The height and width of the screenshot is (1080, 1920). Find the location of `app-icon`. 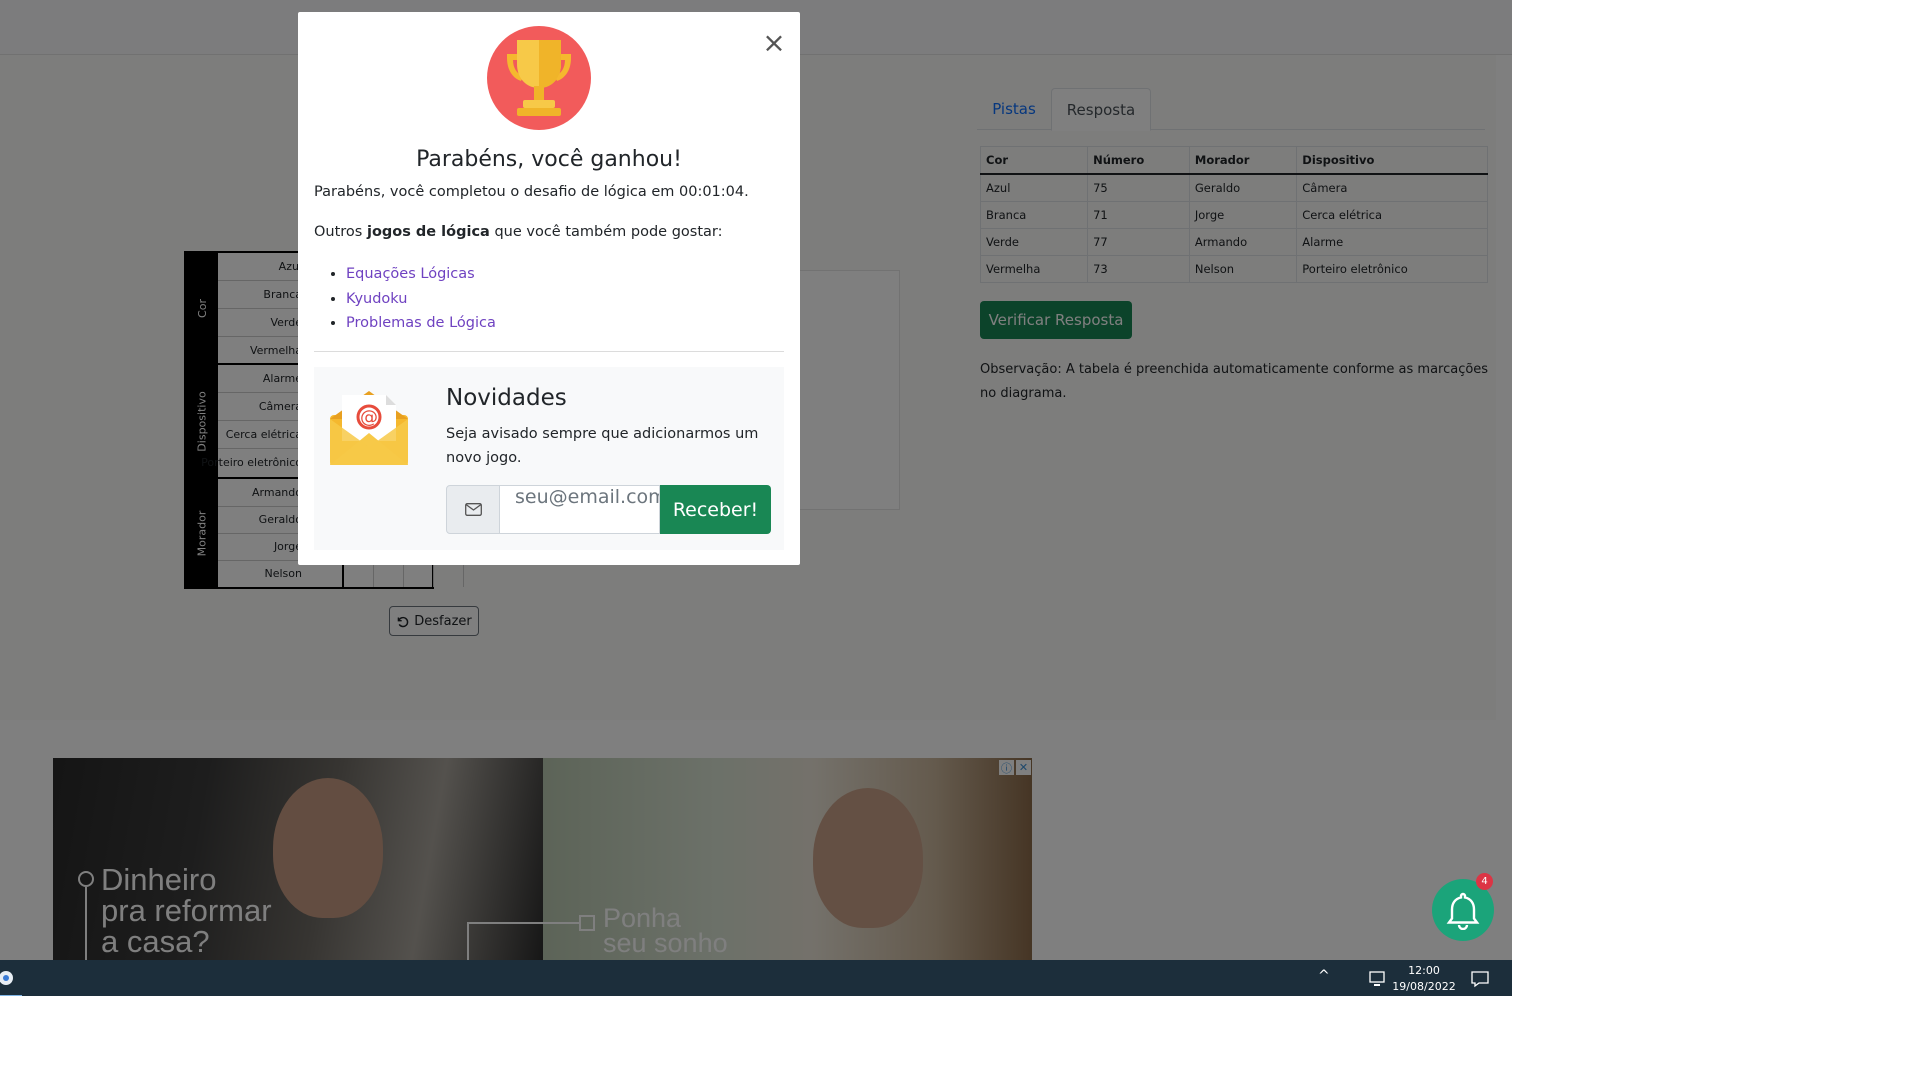

app-icon is located at coordinates (9, 978).